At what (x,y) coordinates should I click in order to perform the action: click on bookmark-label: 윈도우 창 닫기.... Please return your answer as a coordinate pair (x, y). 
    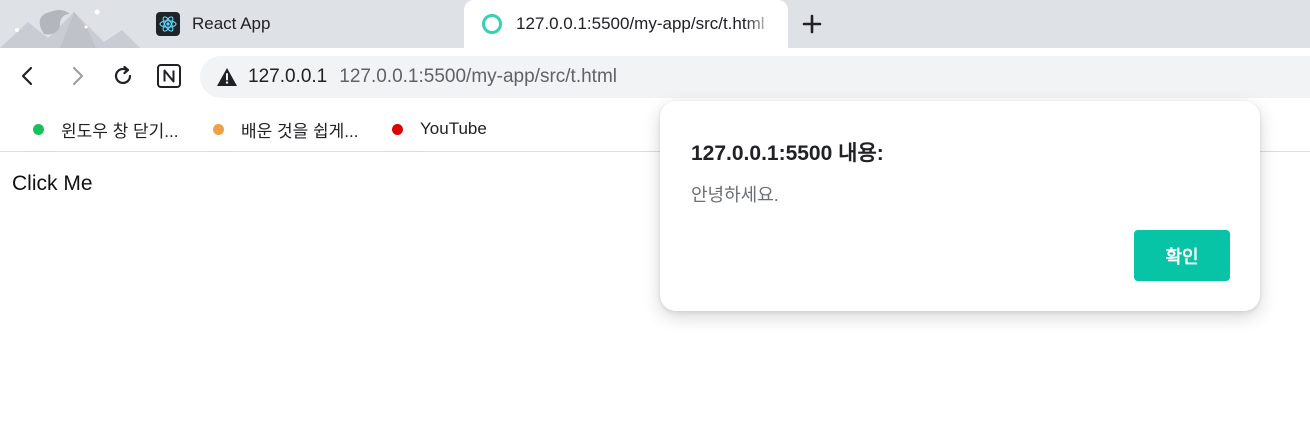
    Looking at the image, I should click on (120, 131).